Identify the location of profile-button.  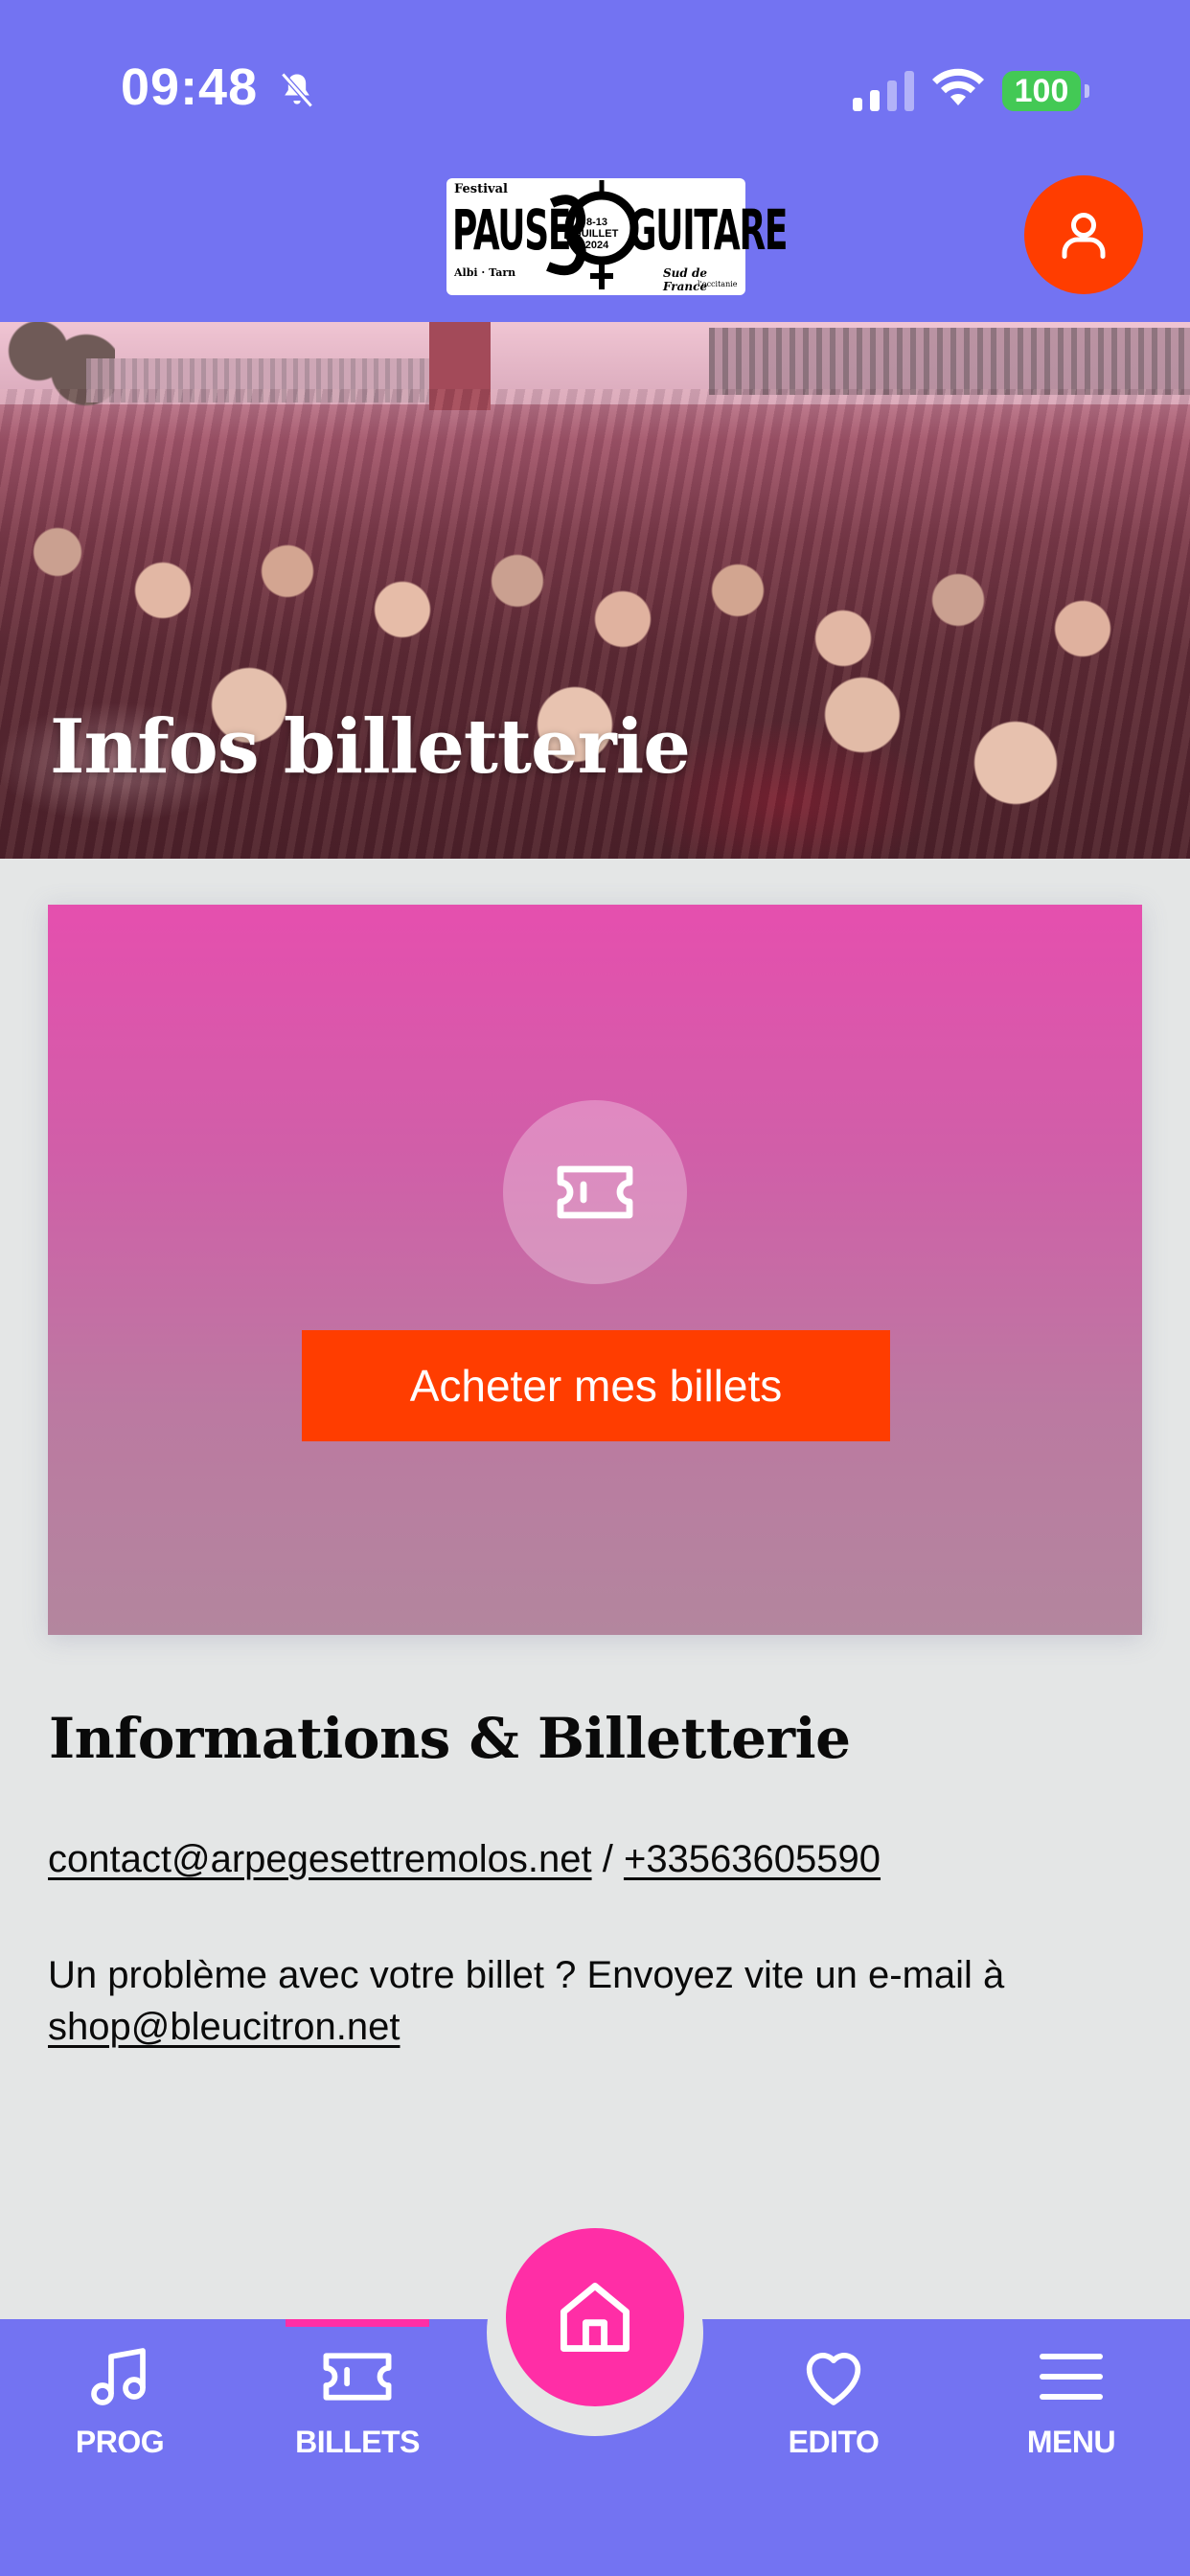
(1083, 234).